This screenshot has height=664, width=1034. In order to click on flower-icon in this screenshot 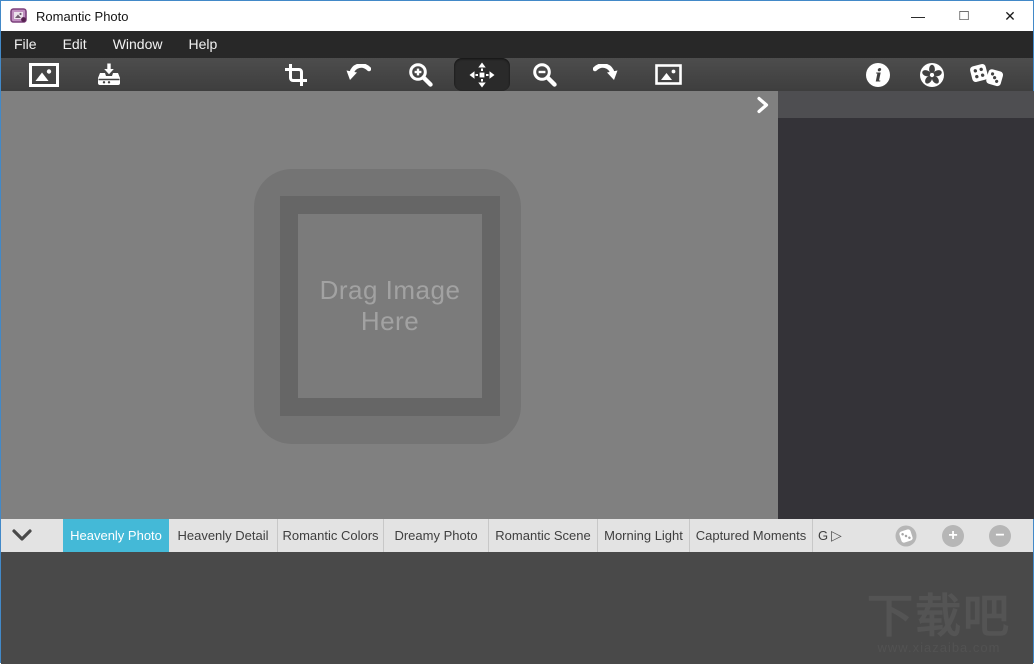, I will do `click(932, 75)`.